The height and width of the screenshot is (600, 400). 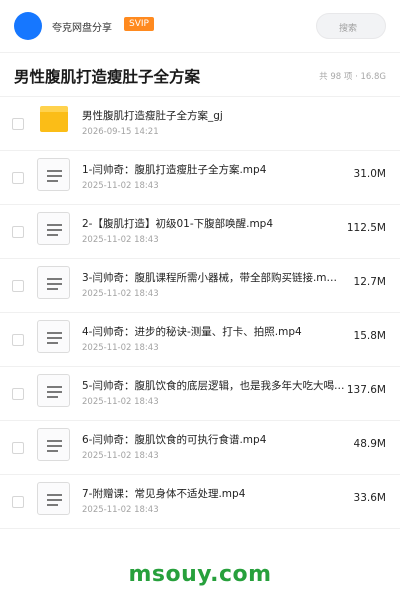 What do you see at coordinates (200, 574) in the screenshot?
I see `watermark: msouy.com` at bounding box center [200, 574].